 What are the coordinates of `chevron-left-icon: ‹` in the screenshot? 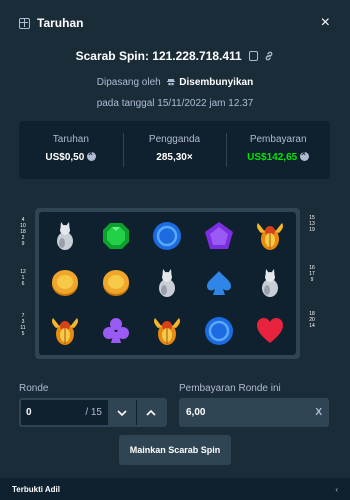 It's located at (336, 489).